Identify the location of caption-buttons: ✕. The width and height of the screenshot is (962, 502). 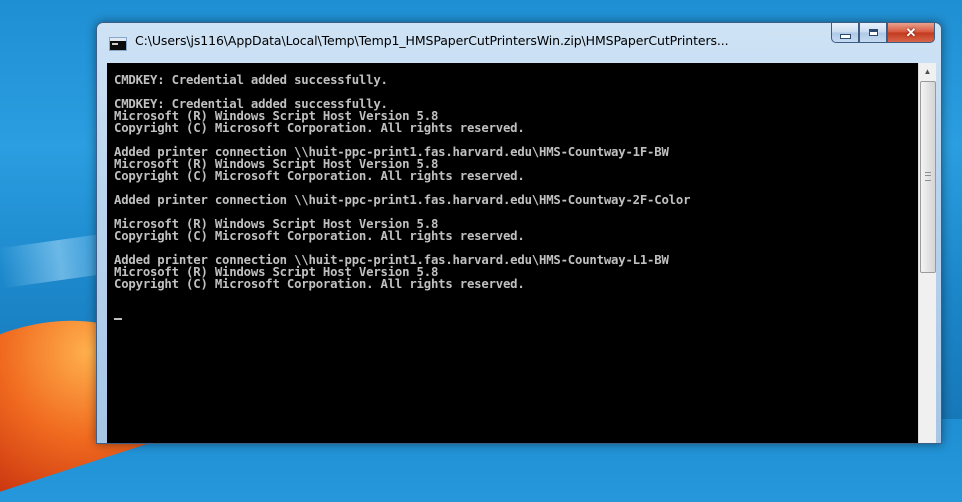
(883, 34).